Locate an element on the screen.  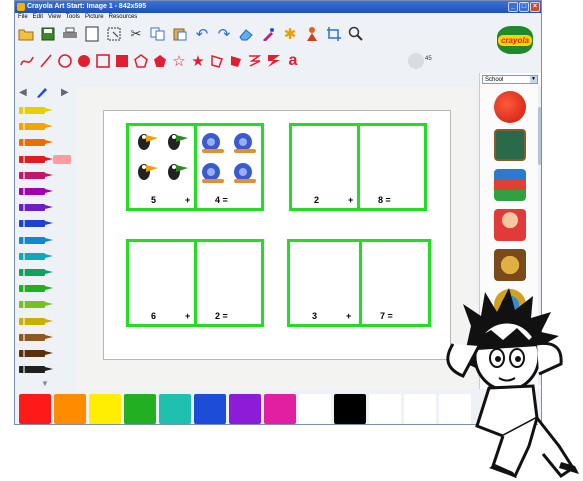
left-addend: 3 is located at coordinates (315, 316).